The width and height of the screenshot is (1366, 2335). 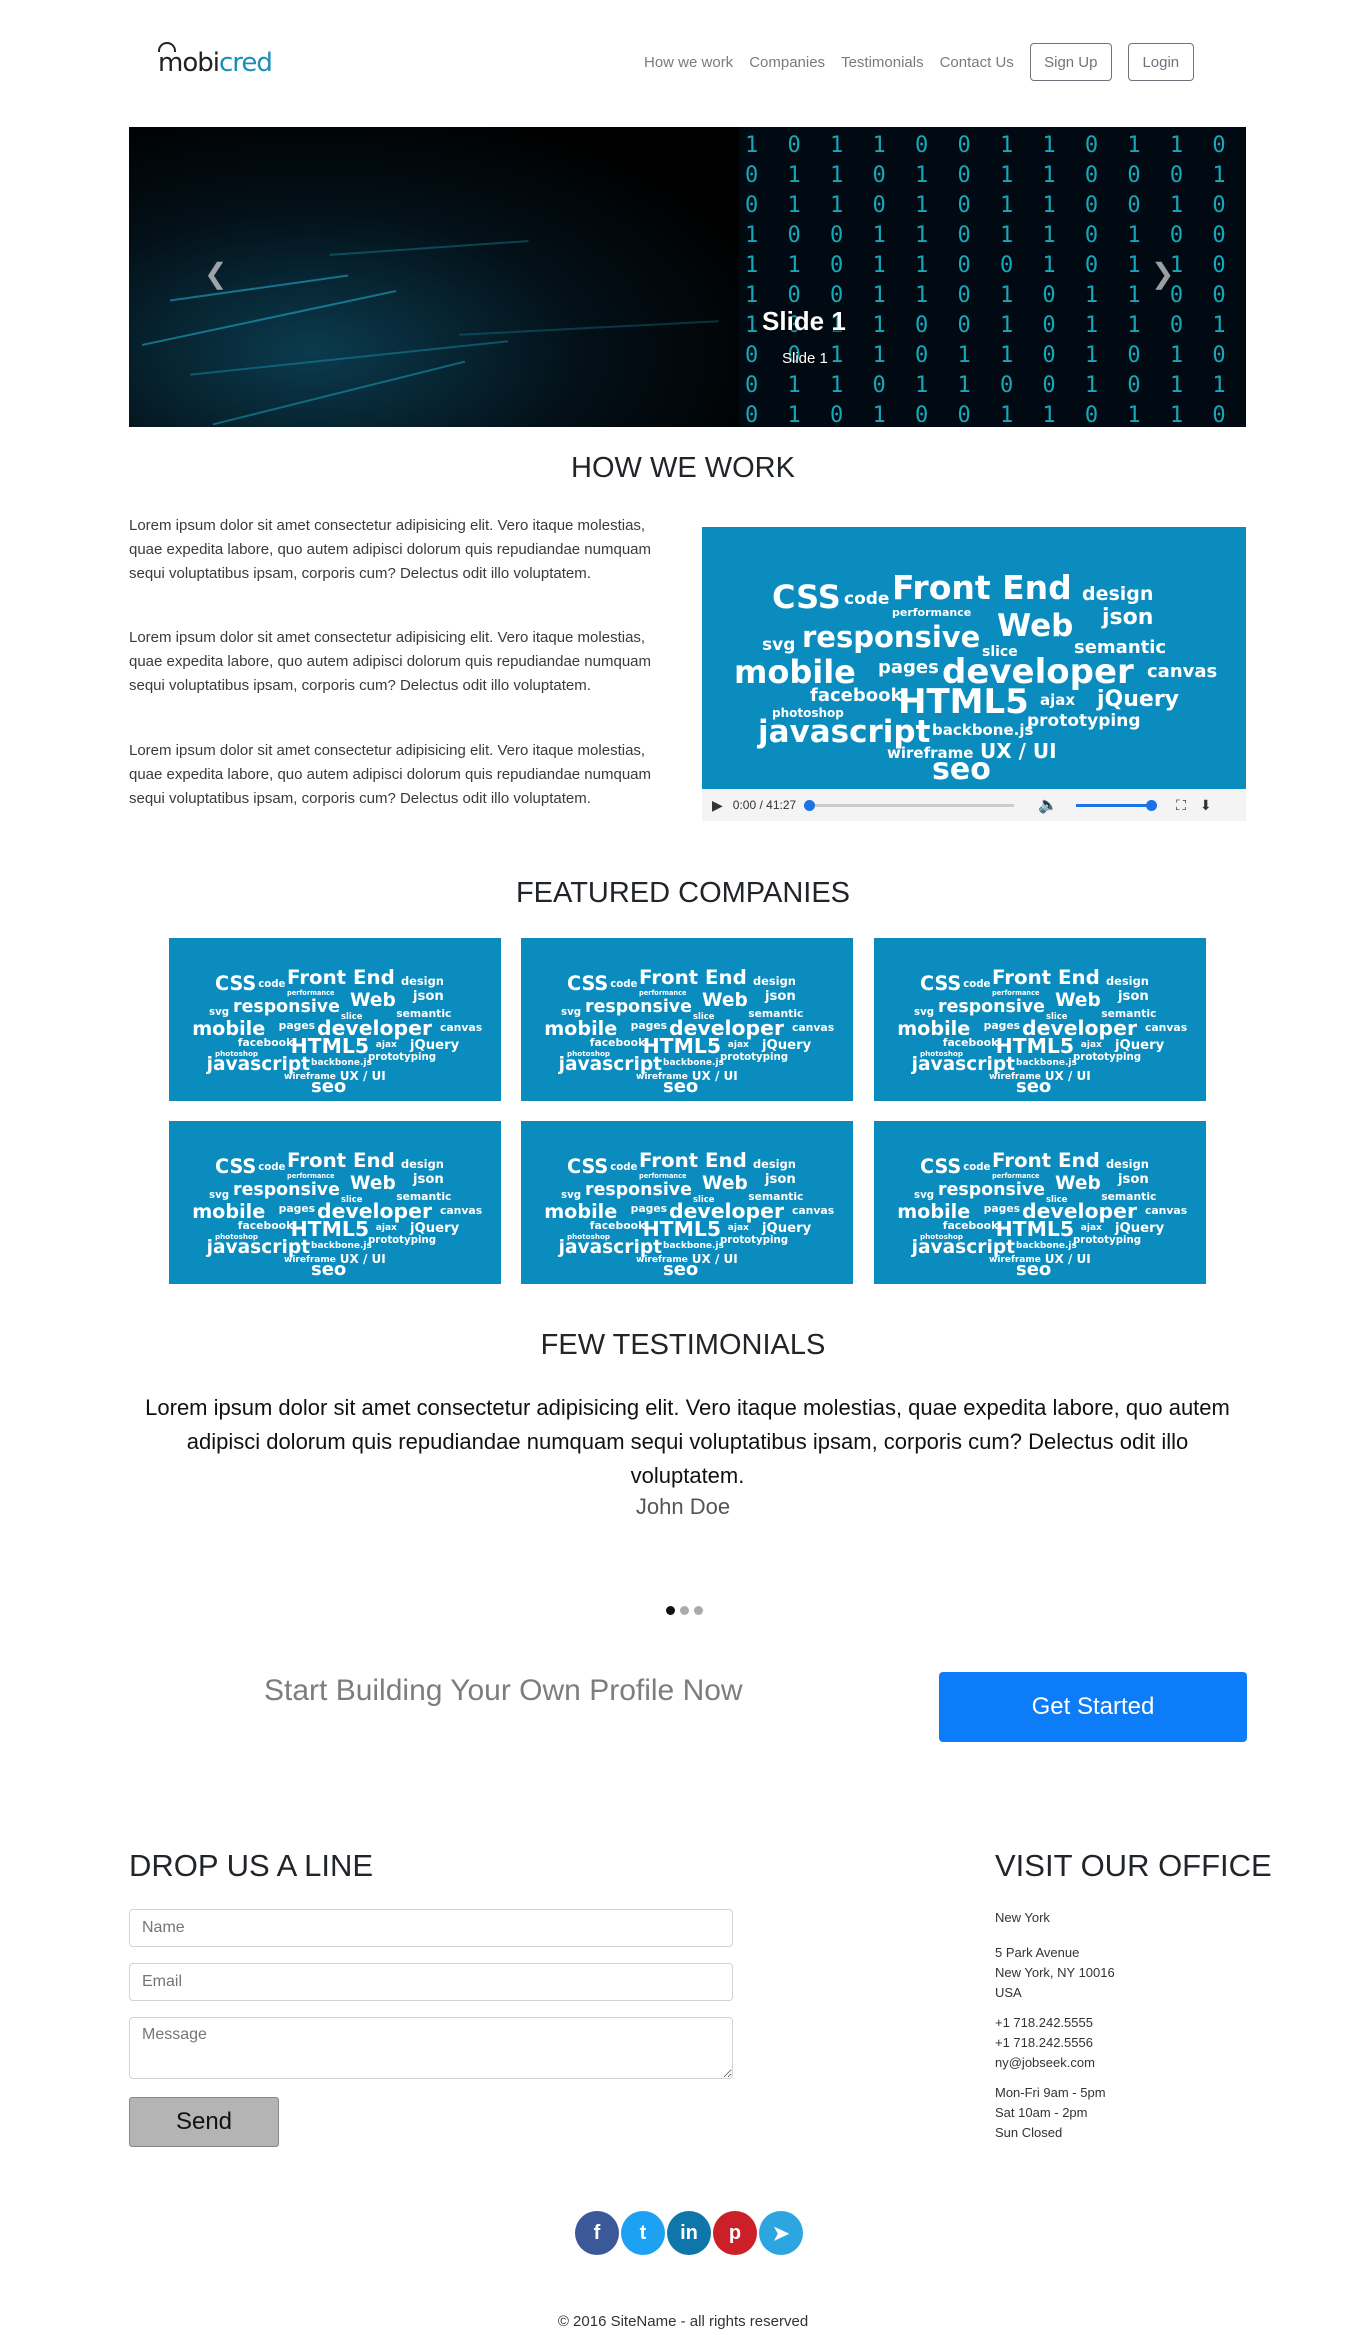 What do you see at coordinates (1152, 805) in the screenshot?
I see `volume-thumb` at bounding box center [1152, 805].